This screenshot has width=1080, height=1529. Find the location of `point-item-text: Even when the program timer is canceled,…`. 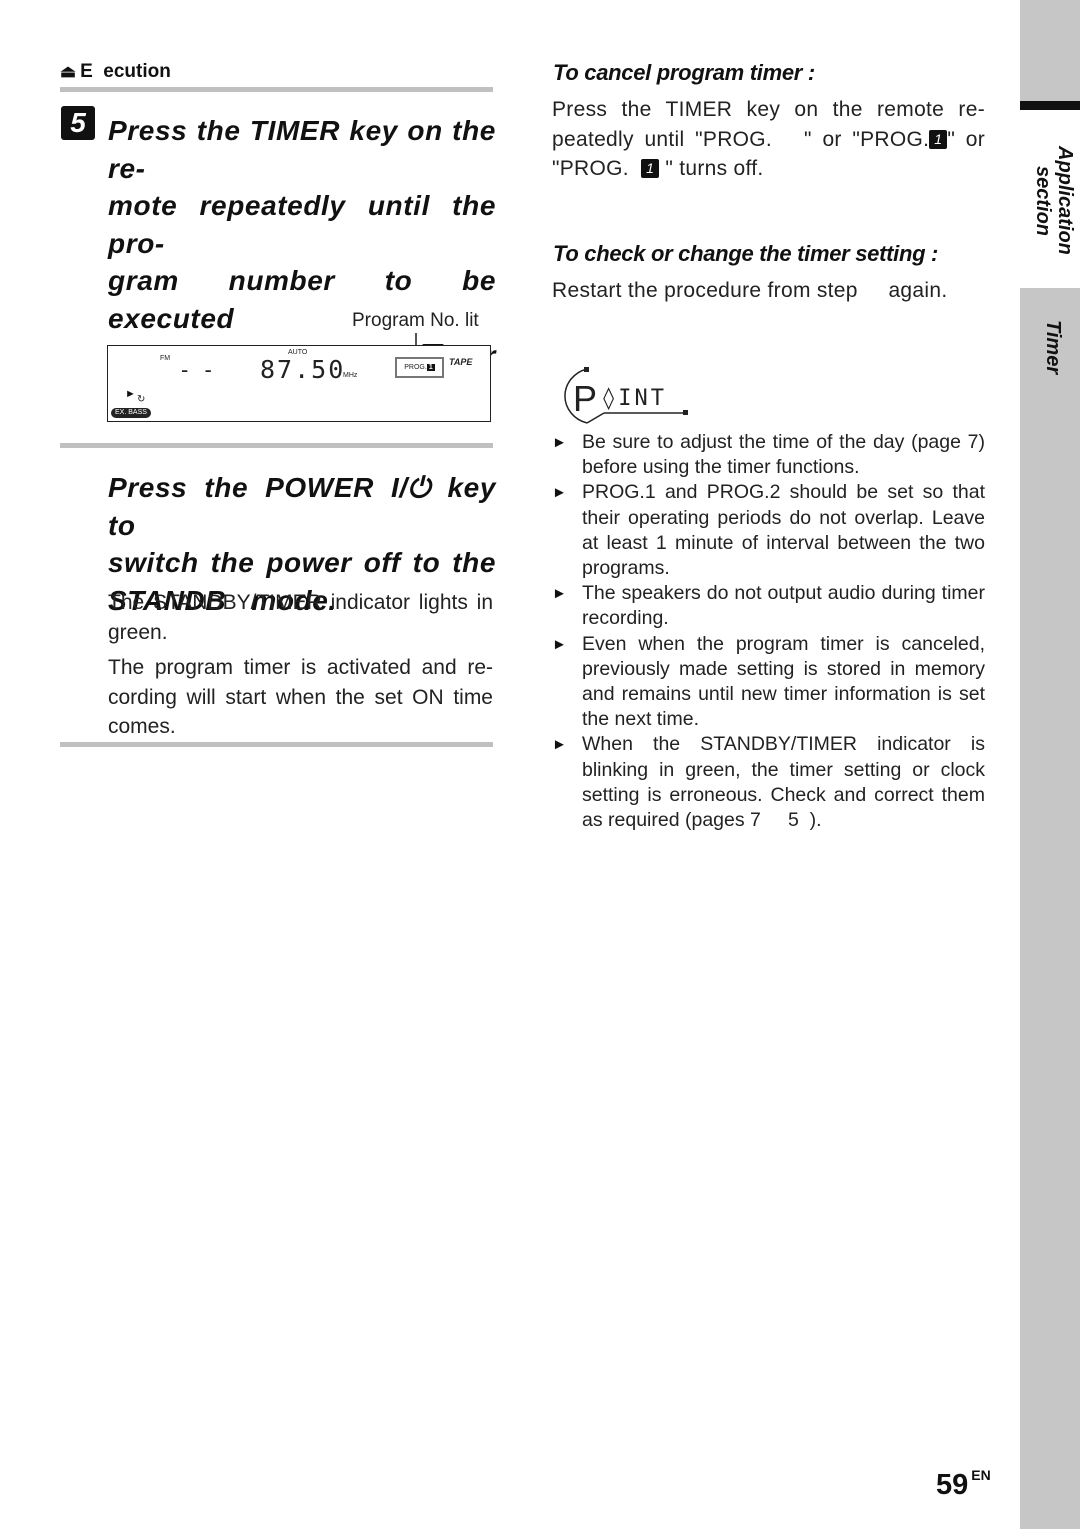

point-item-text: Even when the program timer is canceled,… is located at coordinates (783, 681).